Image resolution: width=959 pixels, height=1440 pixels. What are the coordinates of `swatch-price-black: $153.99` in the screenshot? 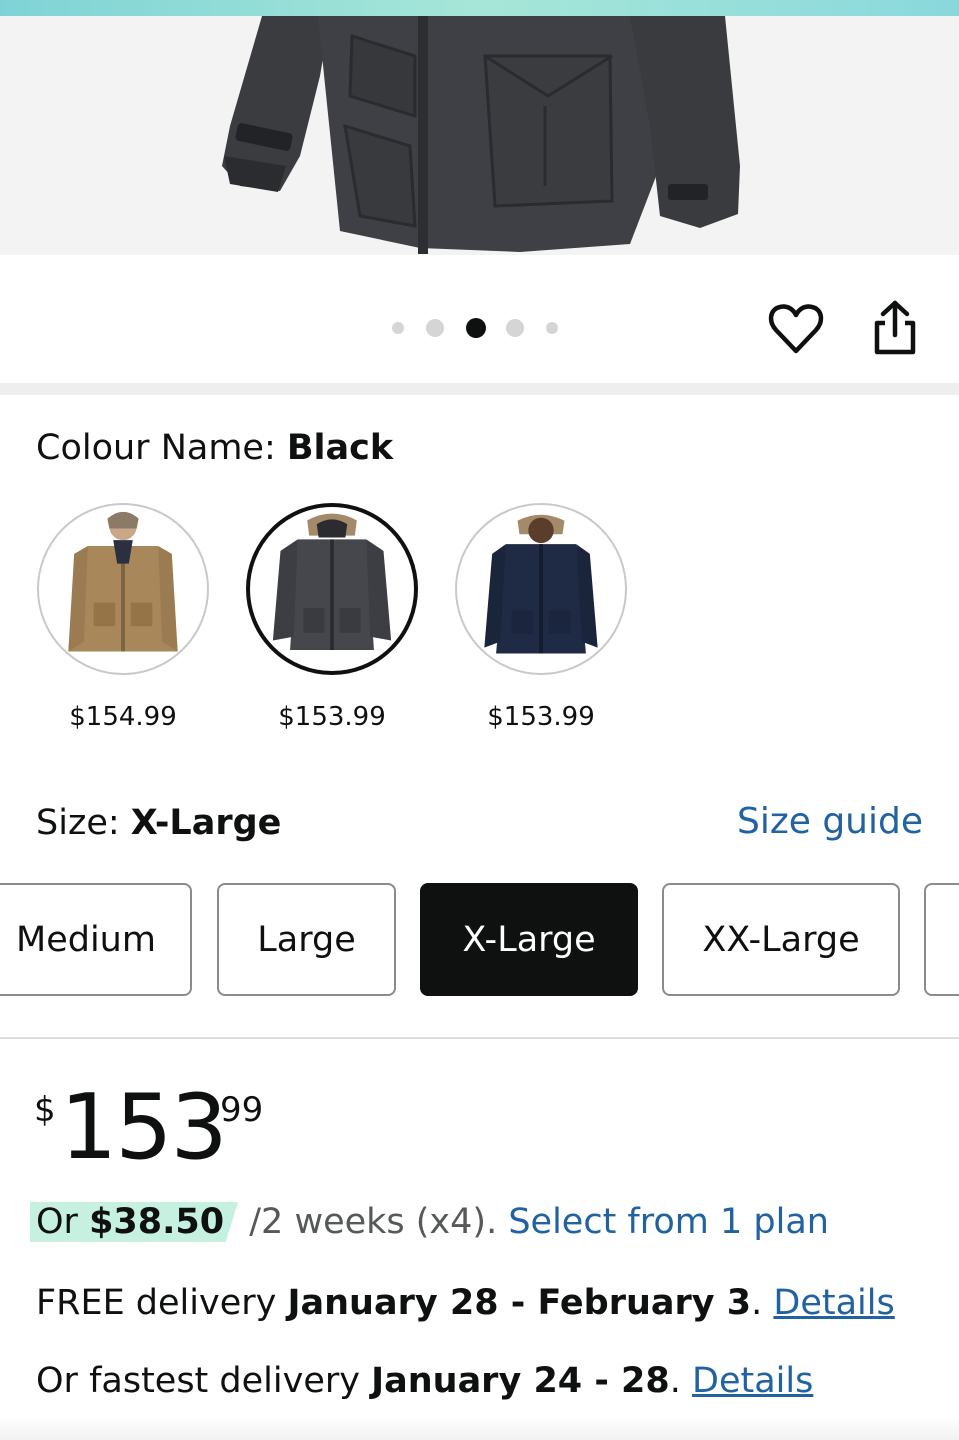 It's located at (332, 717).